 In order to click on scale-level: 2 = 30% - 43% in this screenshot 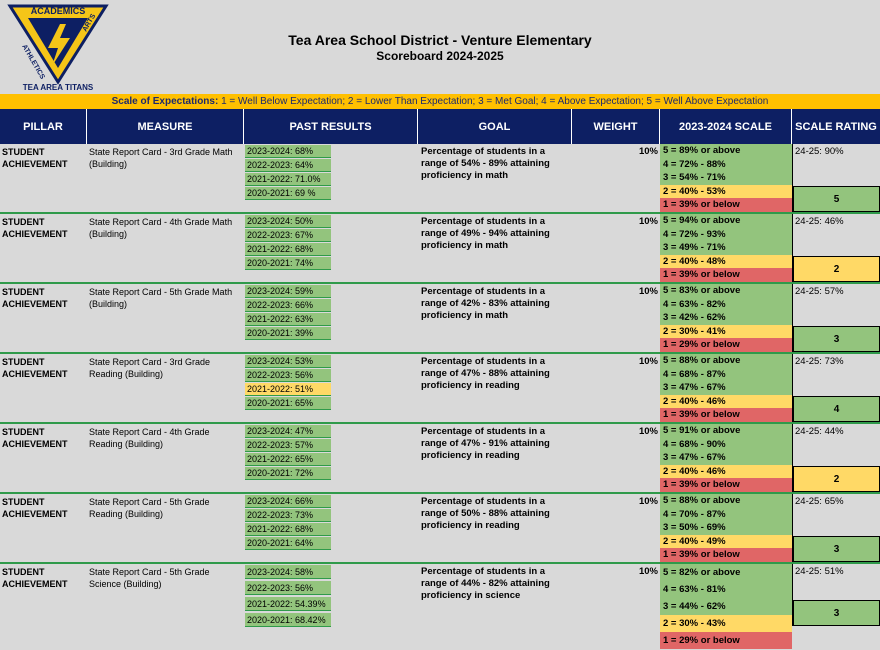, I will do `click(726, 623)`.